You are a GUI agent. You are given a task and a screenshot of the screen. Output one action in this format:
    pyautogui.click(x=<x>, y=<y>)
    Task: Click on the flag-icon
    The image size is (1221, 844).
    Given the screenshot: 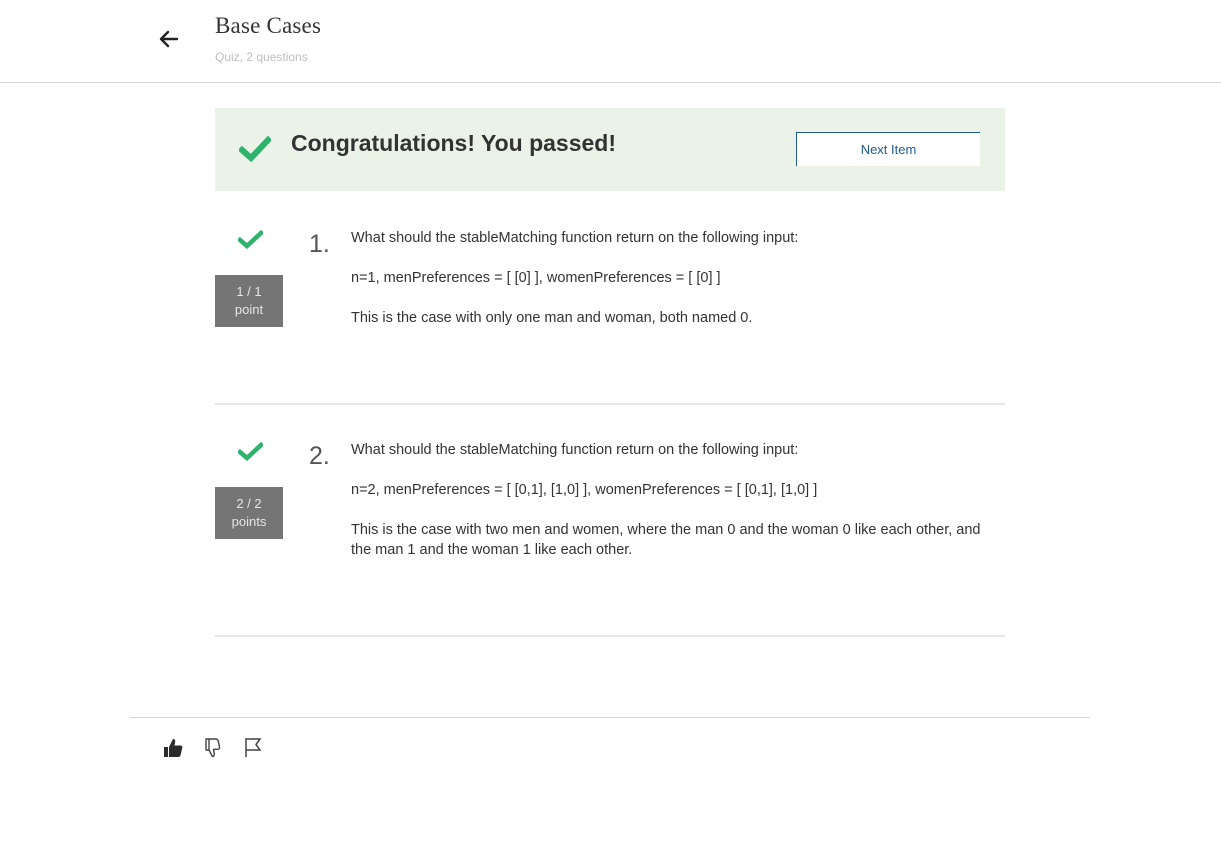 What is the action you would take?
    pyautogui.click(x=253, y=747)
    